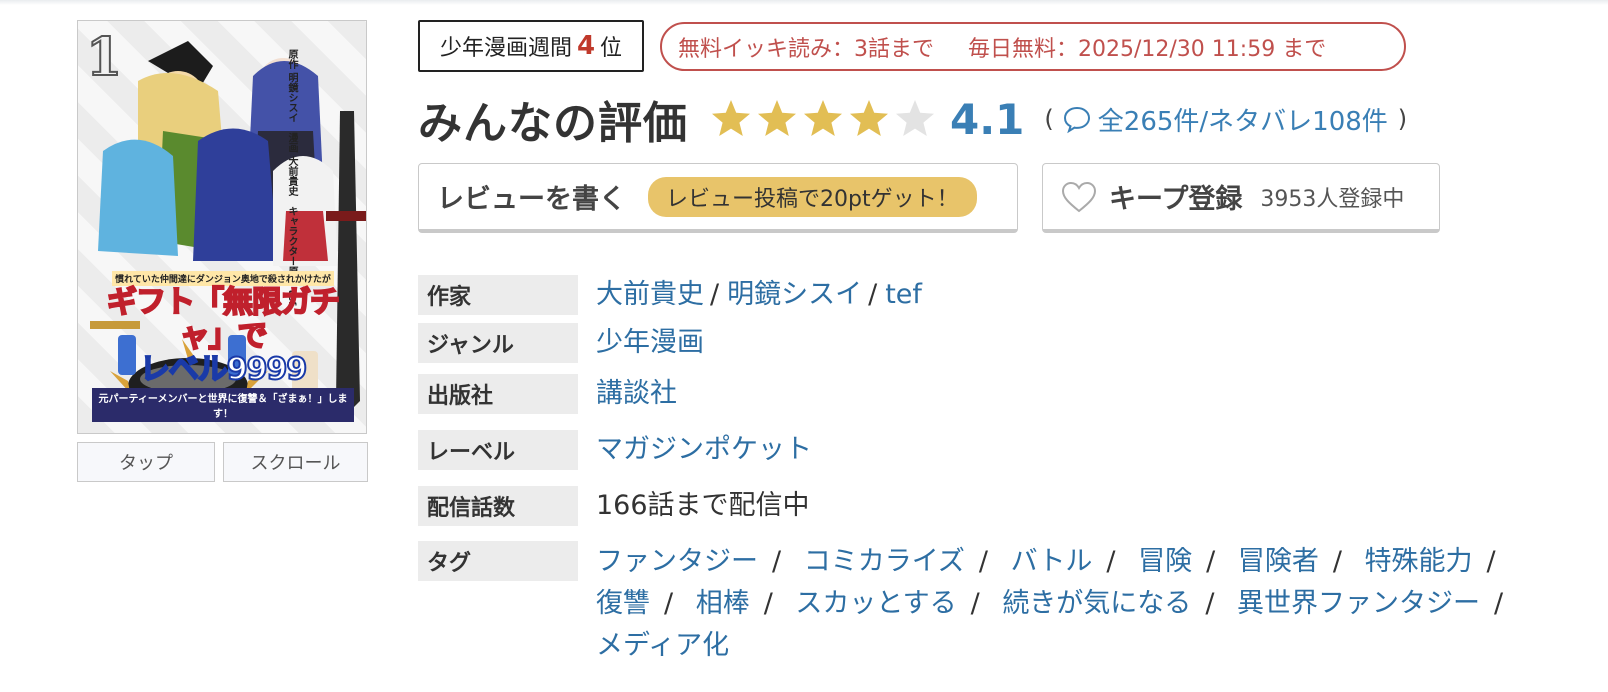 The width and height of the screenshot is (1608, 692). I want to click on review-count-text: 全265件/ネタバレ108件, so click(1242, 121).